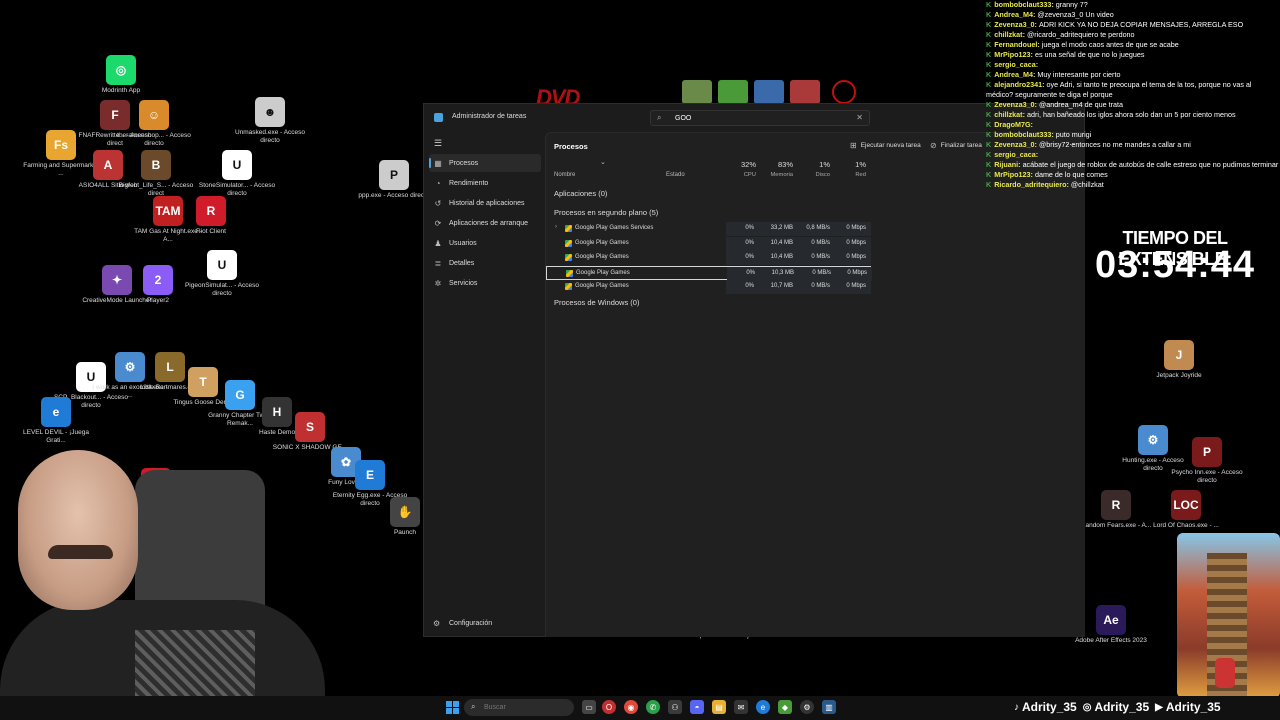  I want to click on process-row: Google Play Games 0% 10,3 MB 0 MB/s 0 Mbps, so click(709, 273).